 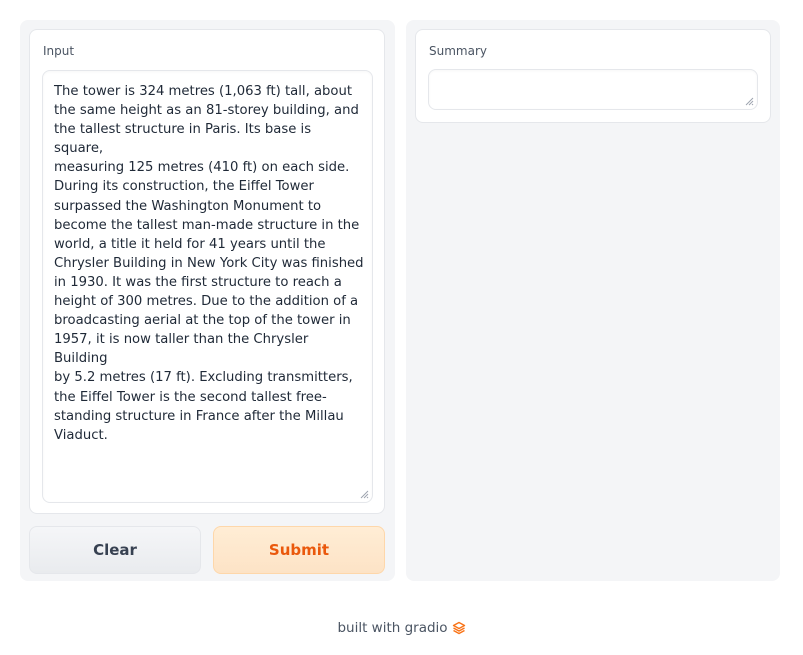 I want to click on gradio-logo-icon, so click(x=458, y=628).